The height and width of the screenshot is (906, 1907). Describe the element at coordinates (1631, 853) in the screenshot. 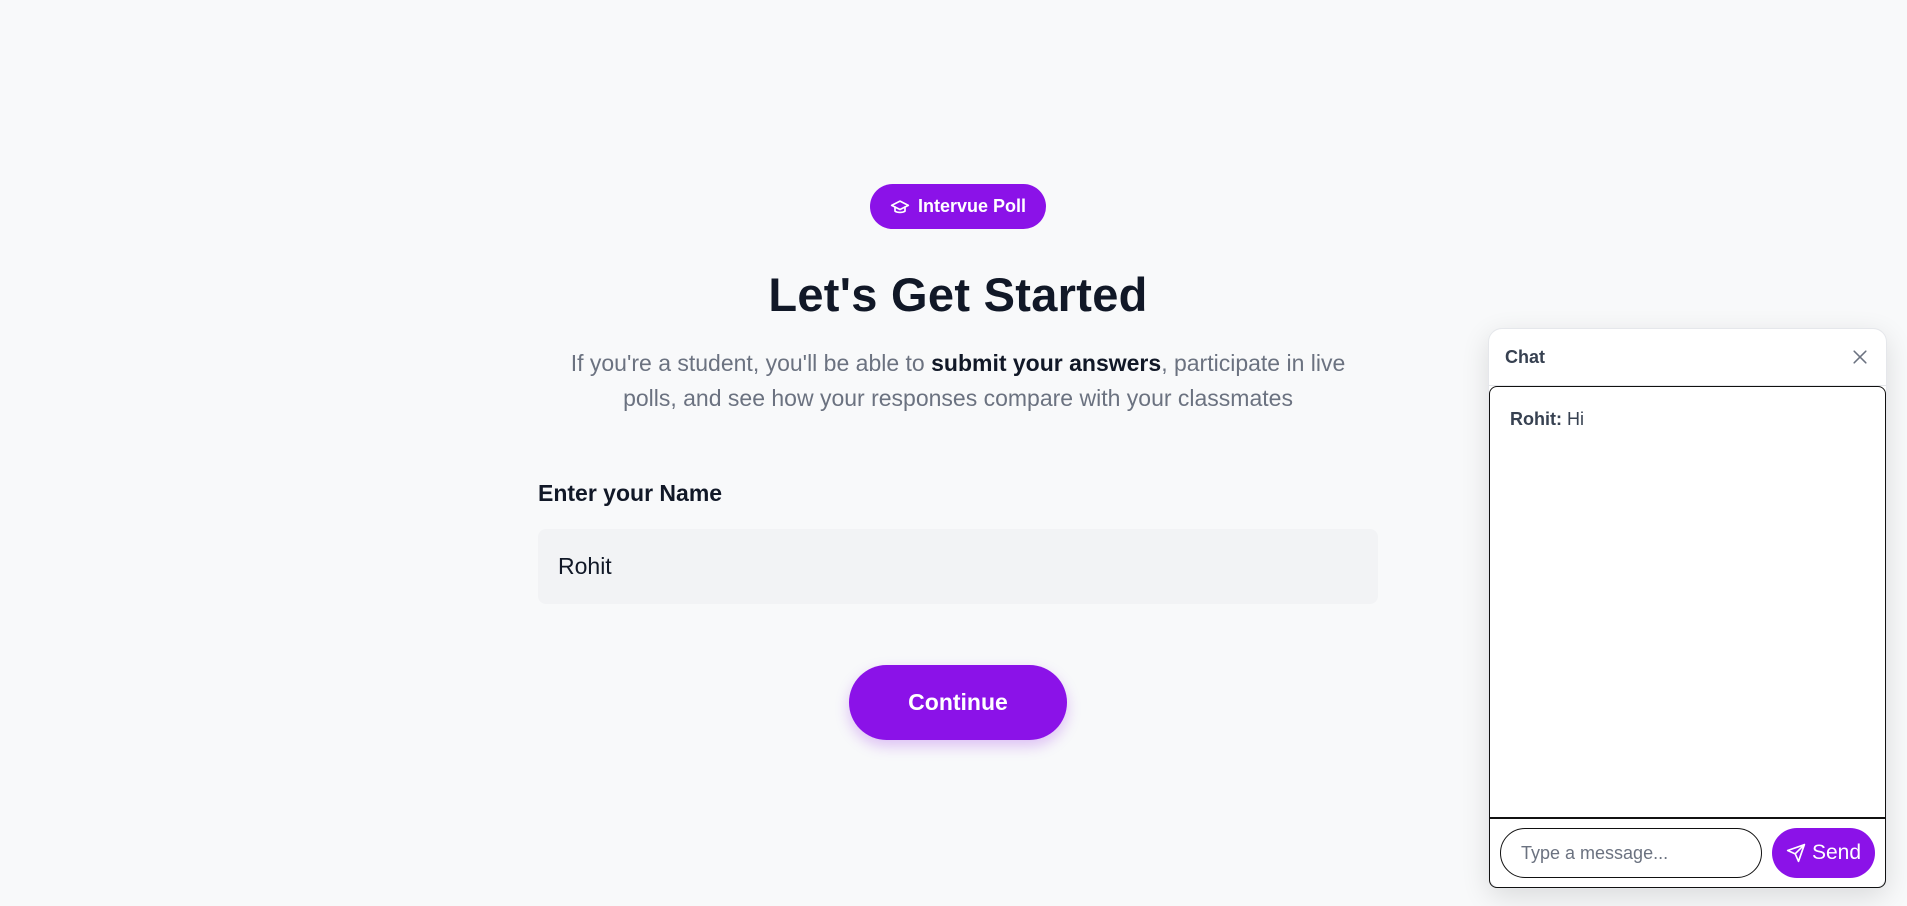

I see `message-input` at that location.